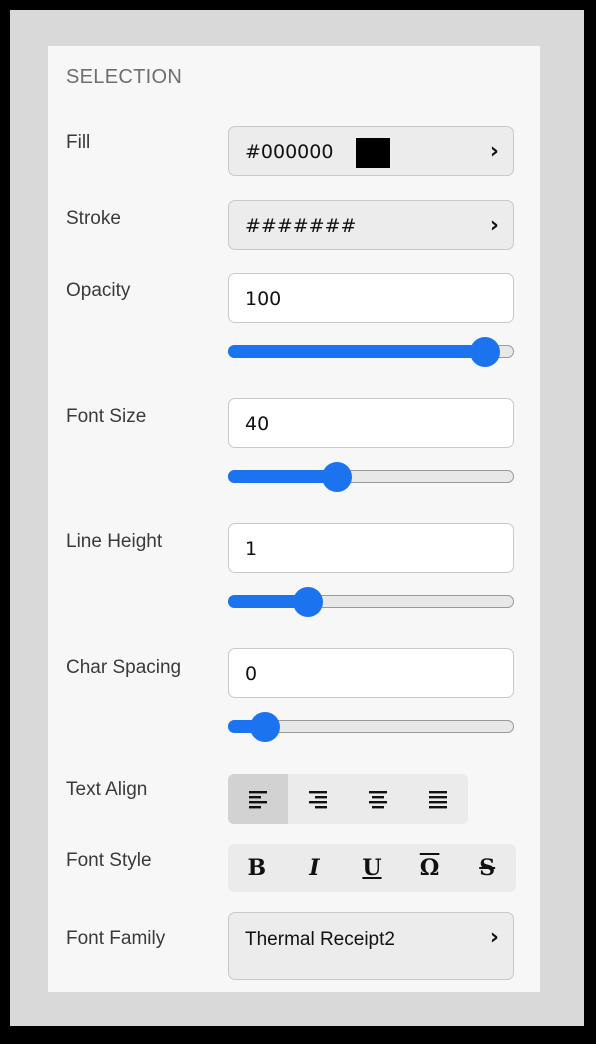  I want to click on italic-button: I, so click(315, 868).